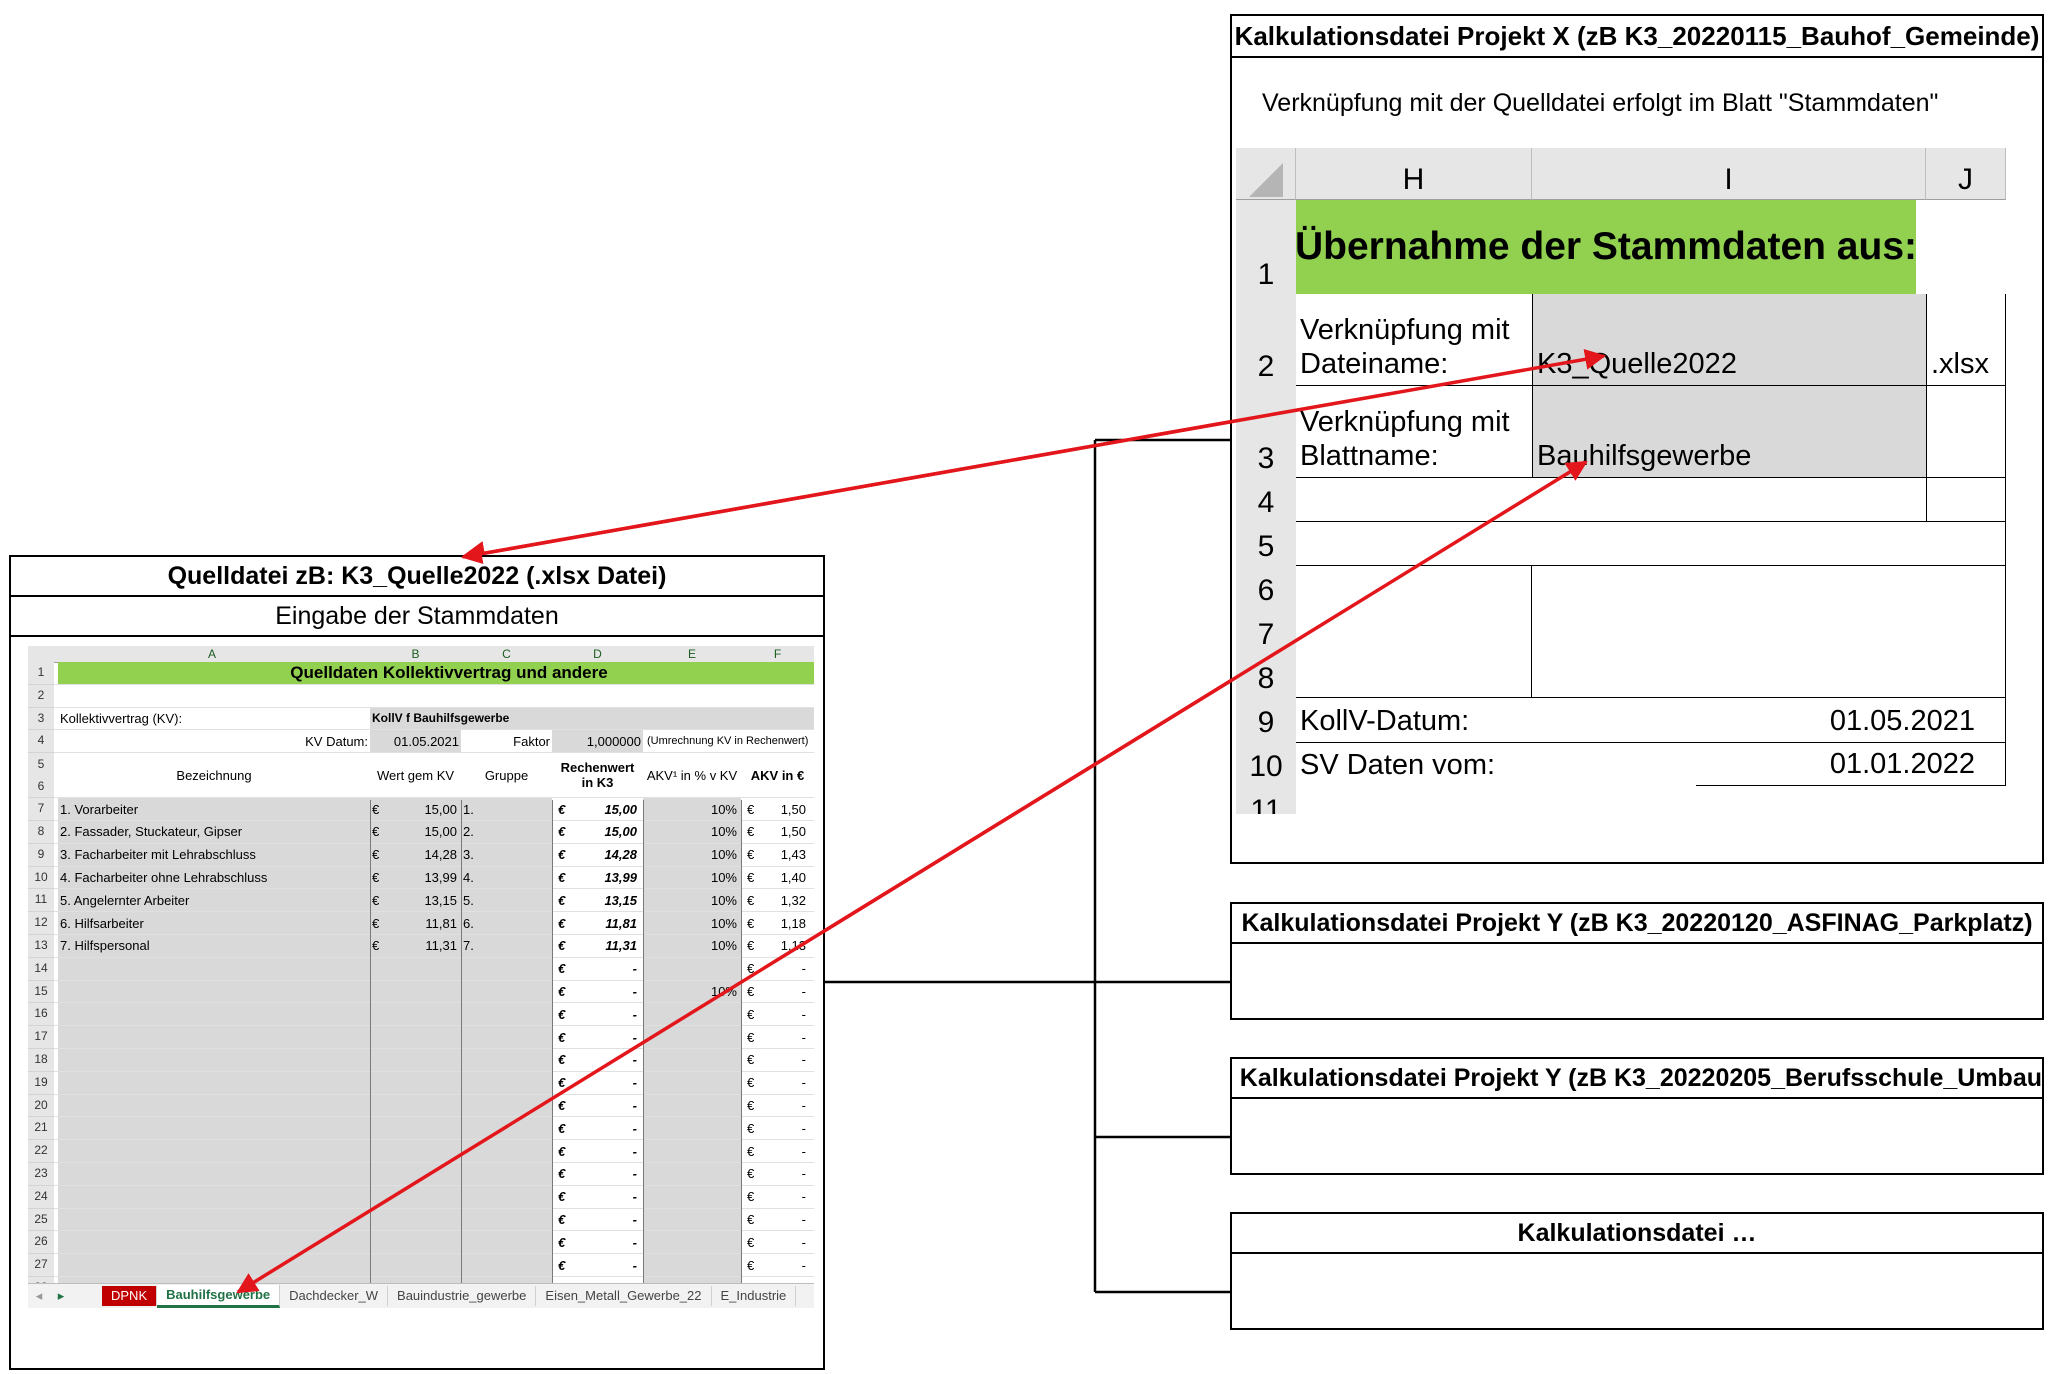  What do you see at coordinates (425, 854) in the screenshot?
I see `wert-cell: 14,28` at bounding box center [425, 854].